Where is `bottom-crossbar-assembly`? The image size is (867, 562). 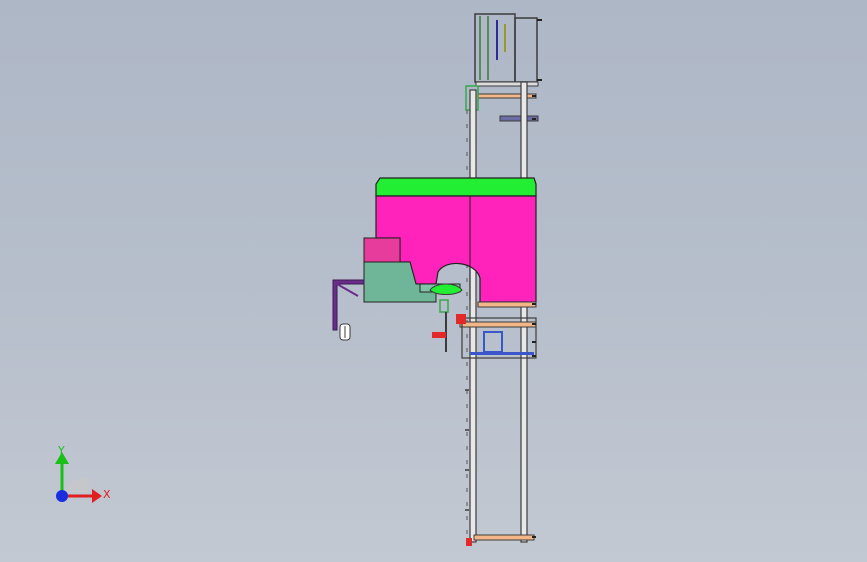
bottom-crossbar-assembly is located at coordinates (501, 540).